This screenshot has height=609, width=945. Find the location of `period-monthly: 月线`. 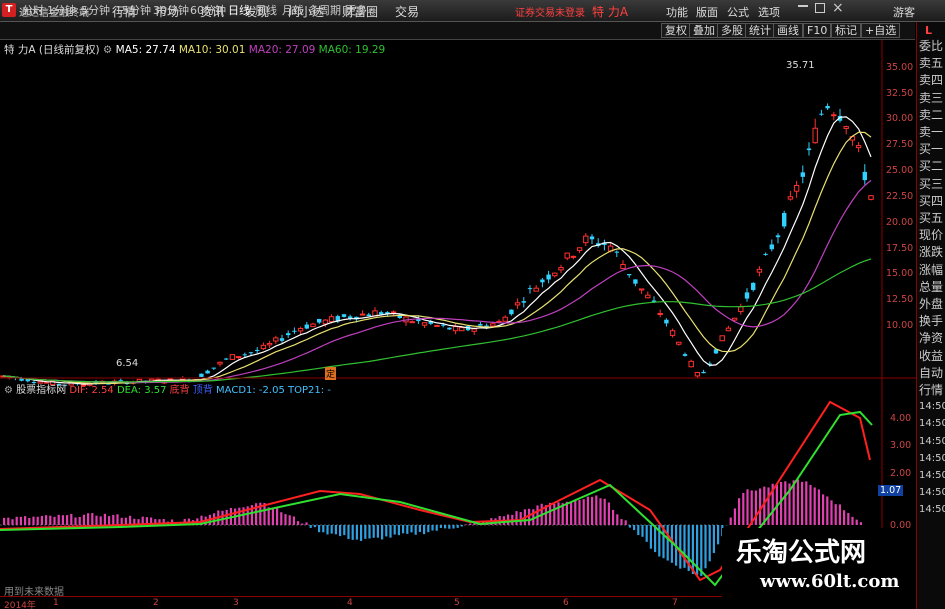

period-monthly: 月线 is located at coordinates (293, 10).